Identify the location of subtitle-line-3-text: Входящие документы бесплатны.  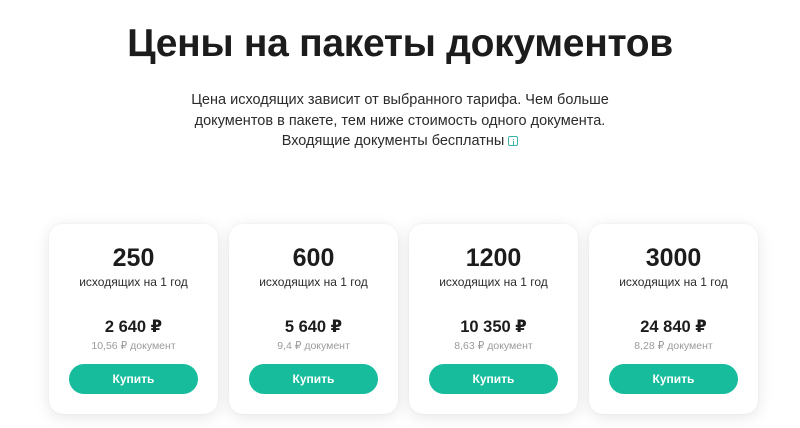
(393, 141).